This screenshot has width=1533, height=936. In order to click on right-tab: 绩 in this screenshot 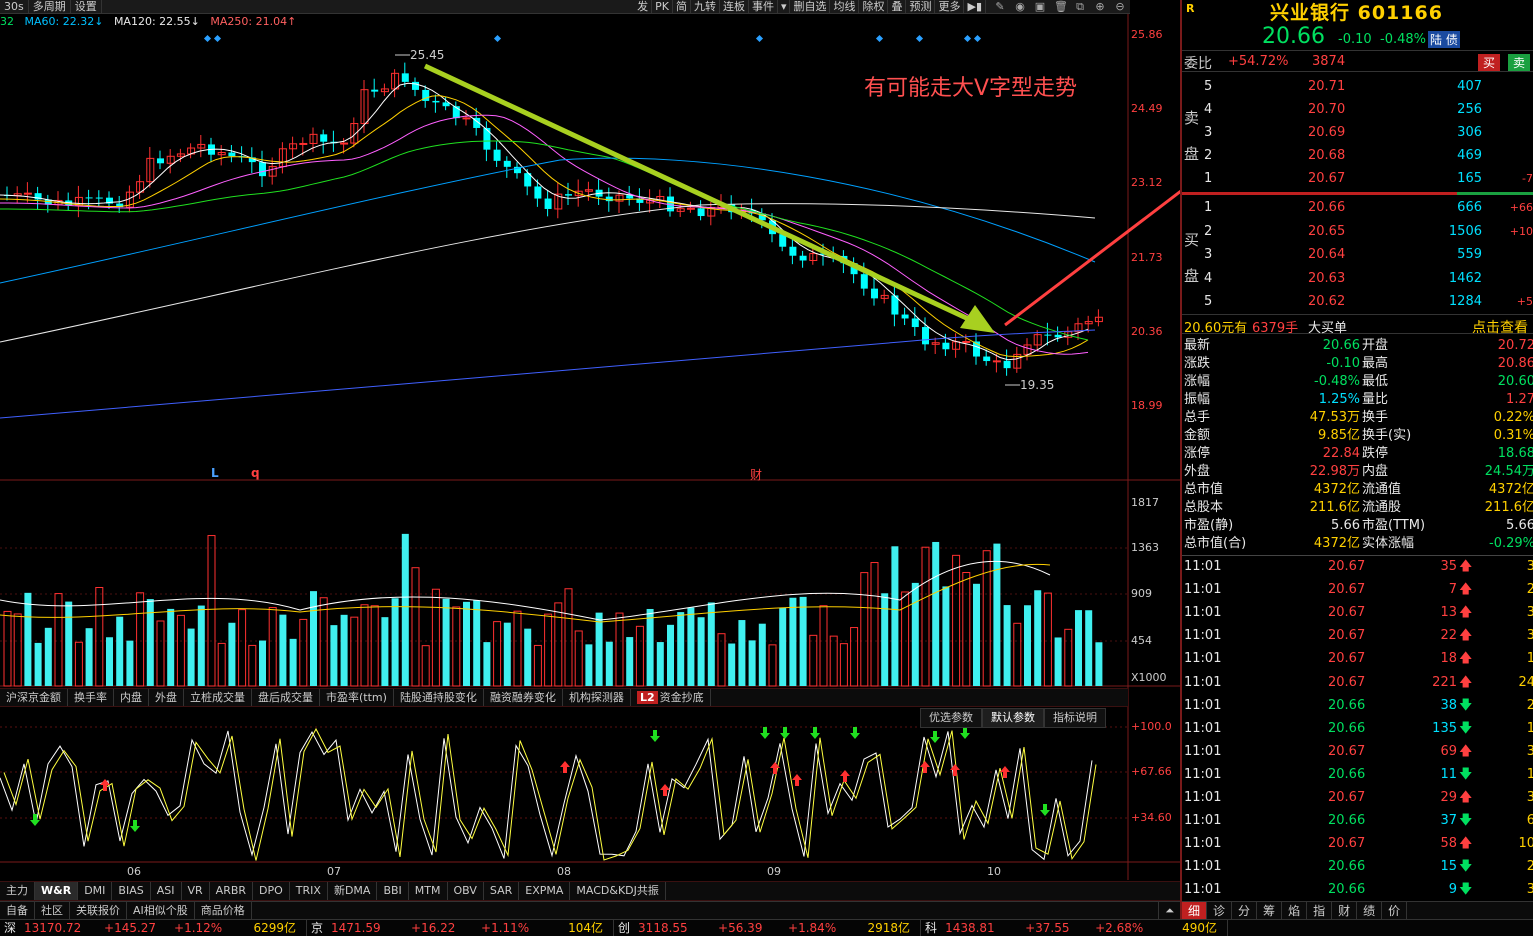, I will do `click(1370, 910)`.